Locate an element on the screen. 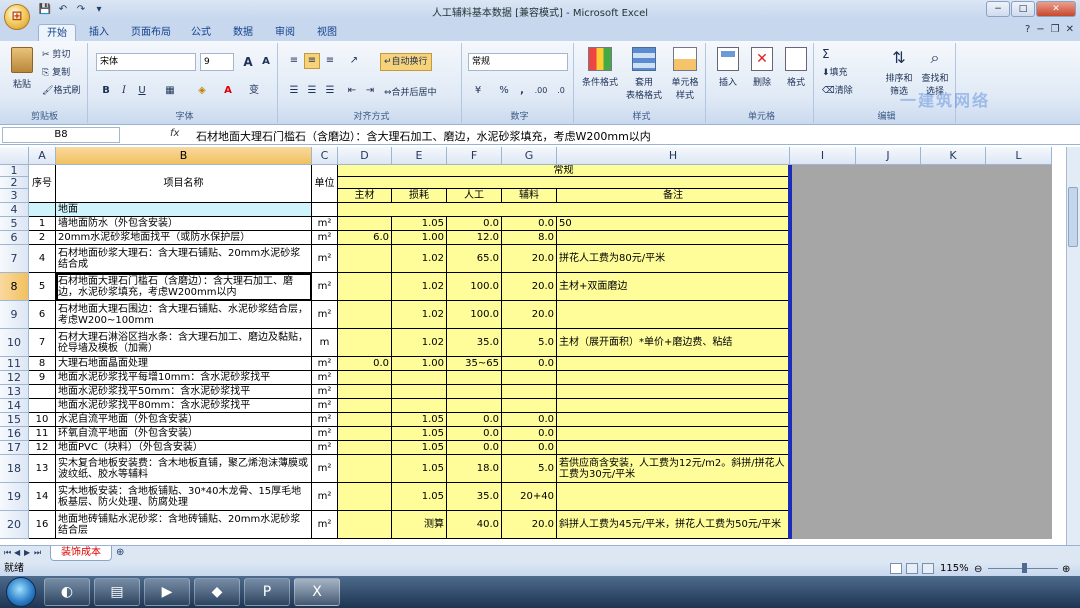  font-color-icon: A is located at coordinates (228, 91).